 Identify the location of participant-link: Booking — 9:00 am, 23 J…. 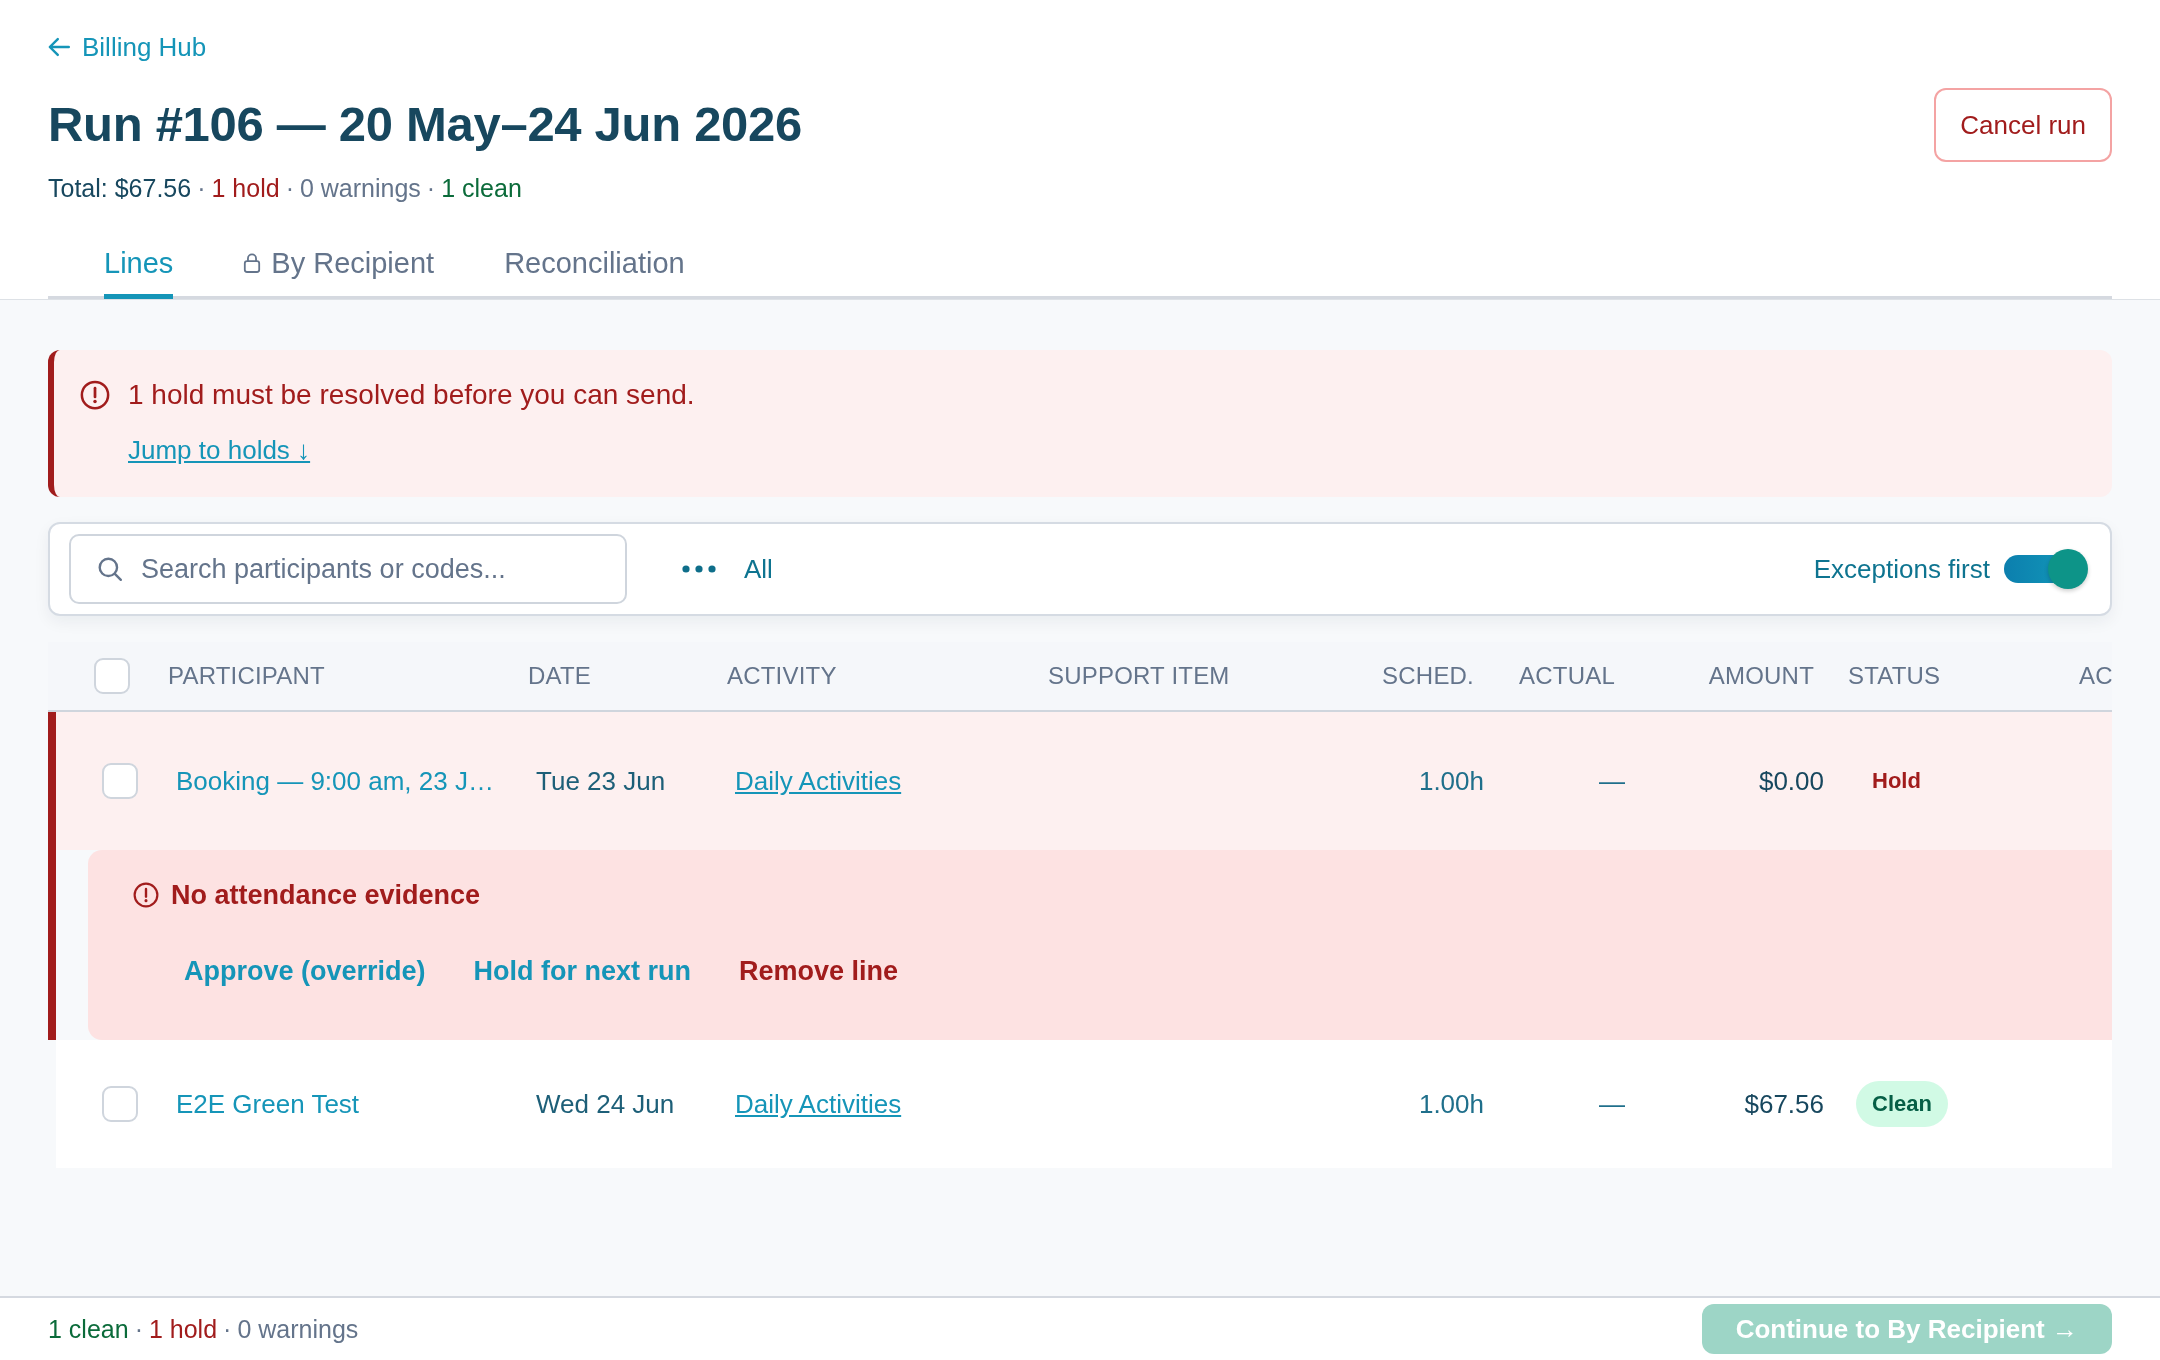
(335, 781).